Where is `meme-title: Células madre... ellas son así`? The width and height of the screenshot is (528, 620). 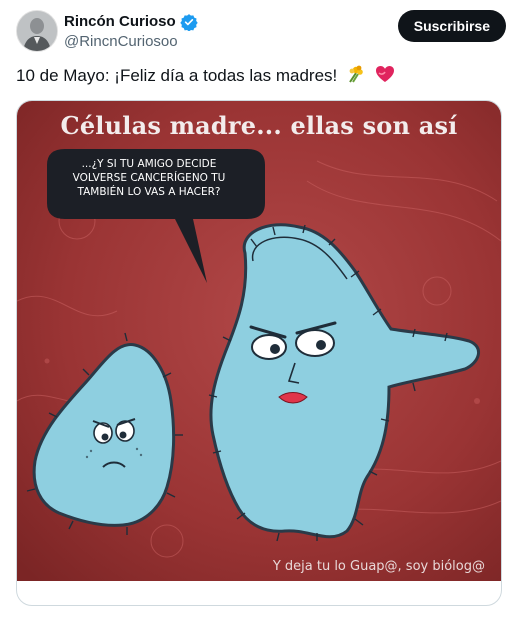
meme-title: Células madre... ellas son así is located at coordinates (259, 125).